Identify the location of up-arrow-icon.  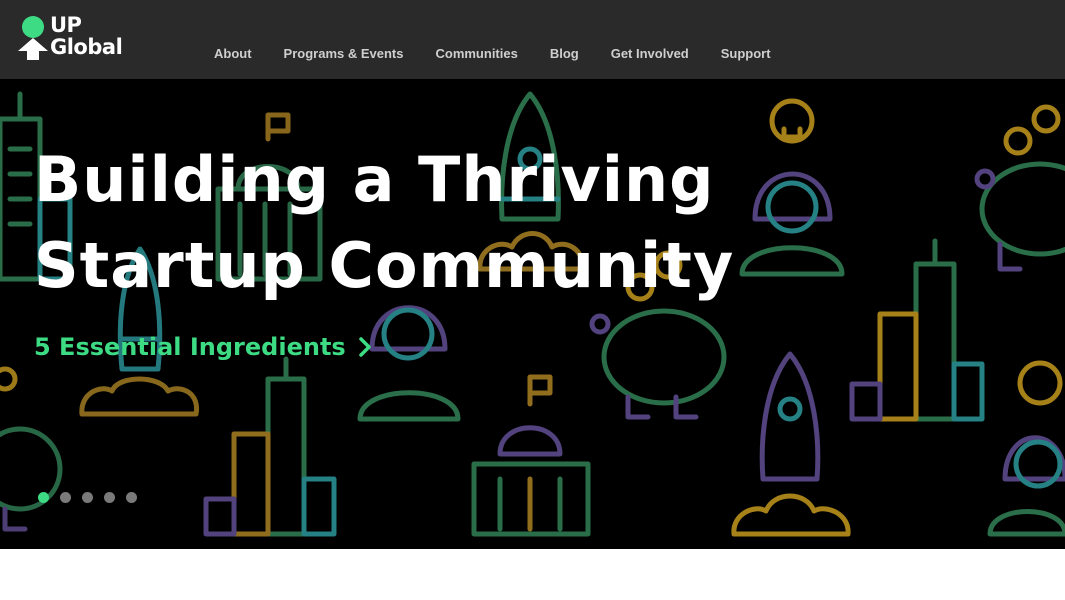
(33, 49).